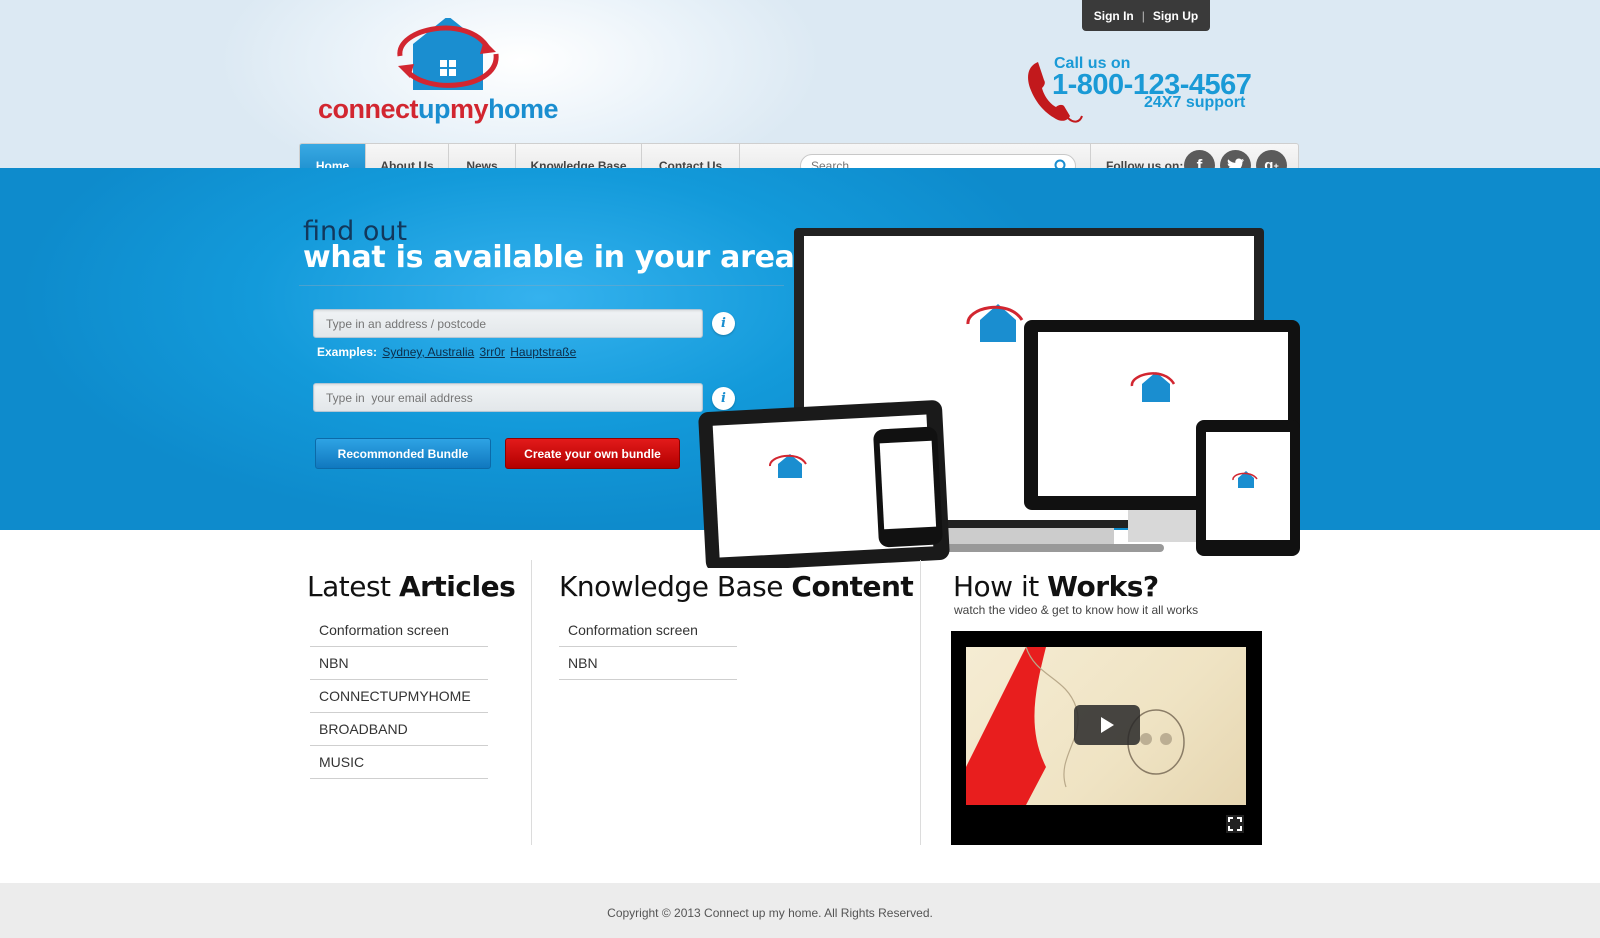 This screenshot has width=1600, height=938. I want to click on article-link: Conformation screen, so click(399, 630).